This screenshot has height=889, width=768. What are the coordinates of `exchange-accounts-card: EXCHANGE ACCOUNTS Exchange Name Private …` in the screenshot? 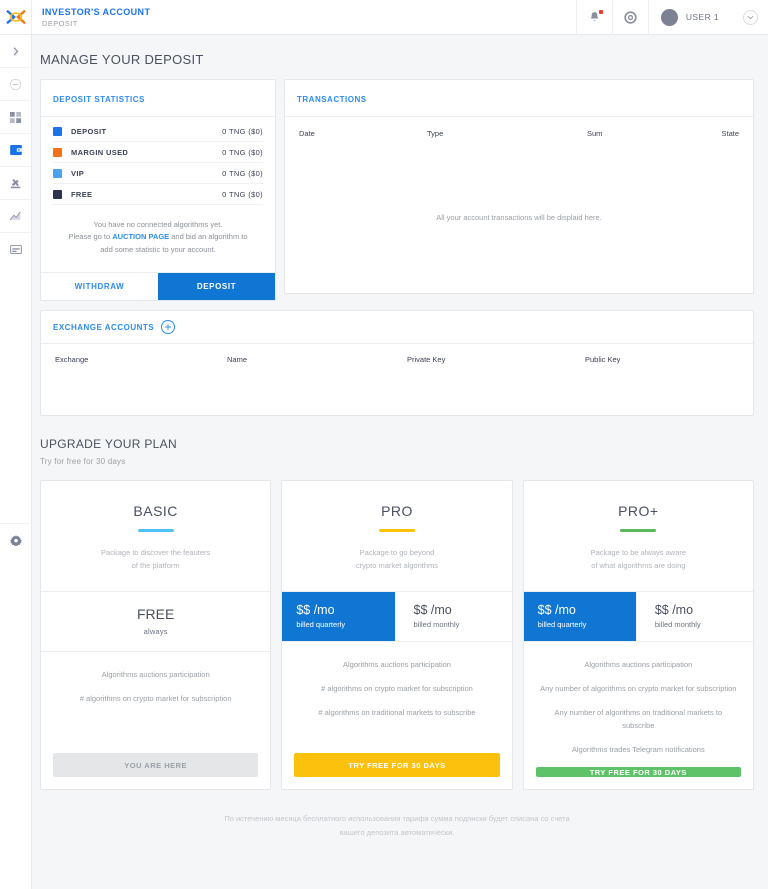 It's located at (397, 363).